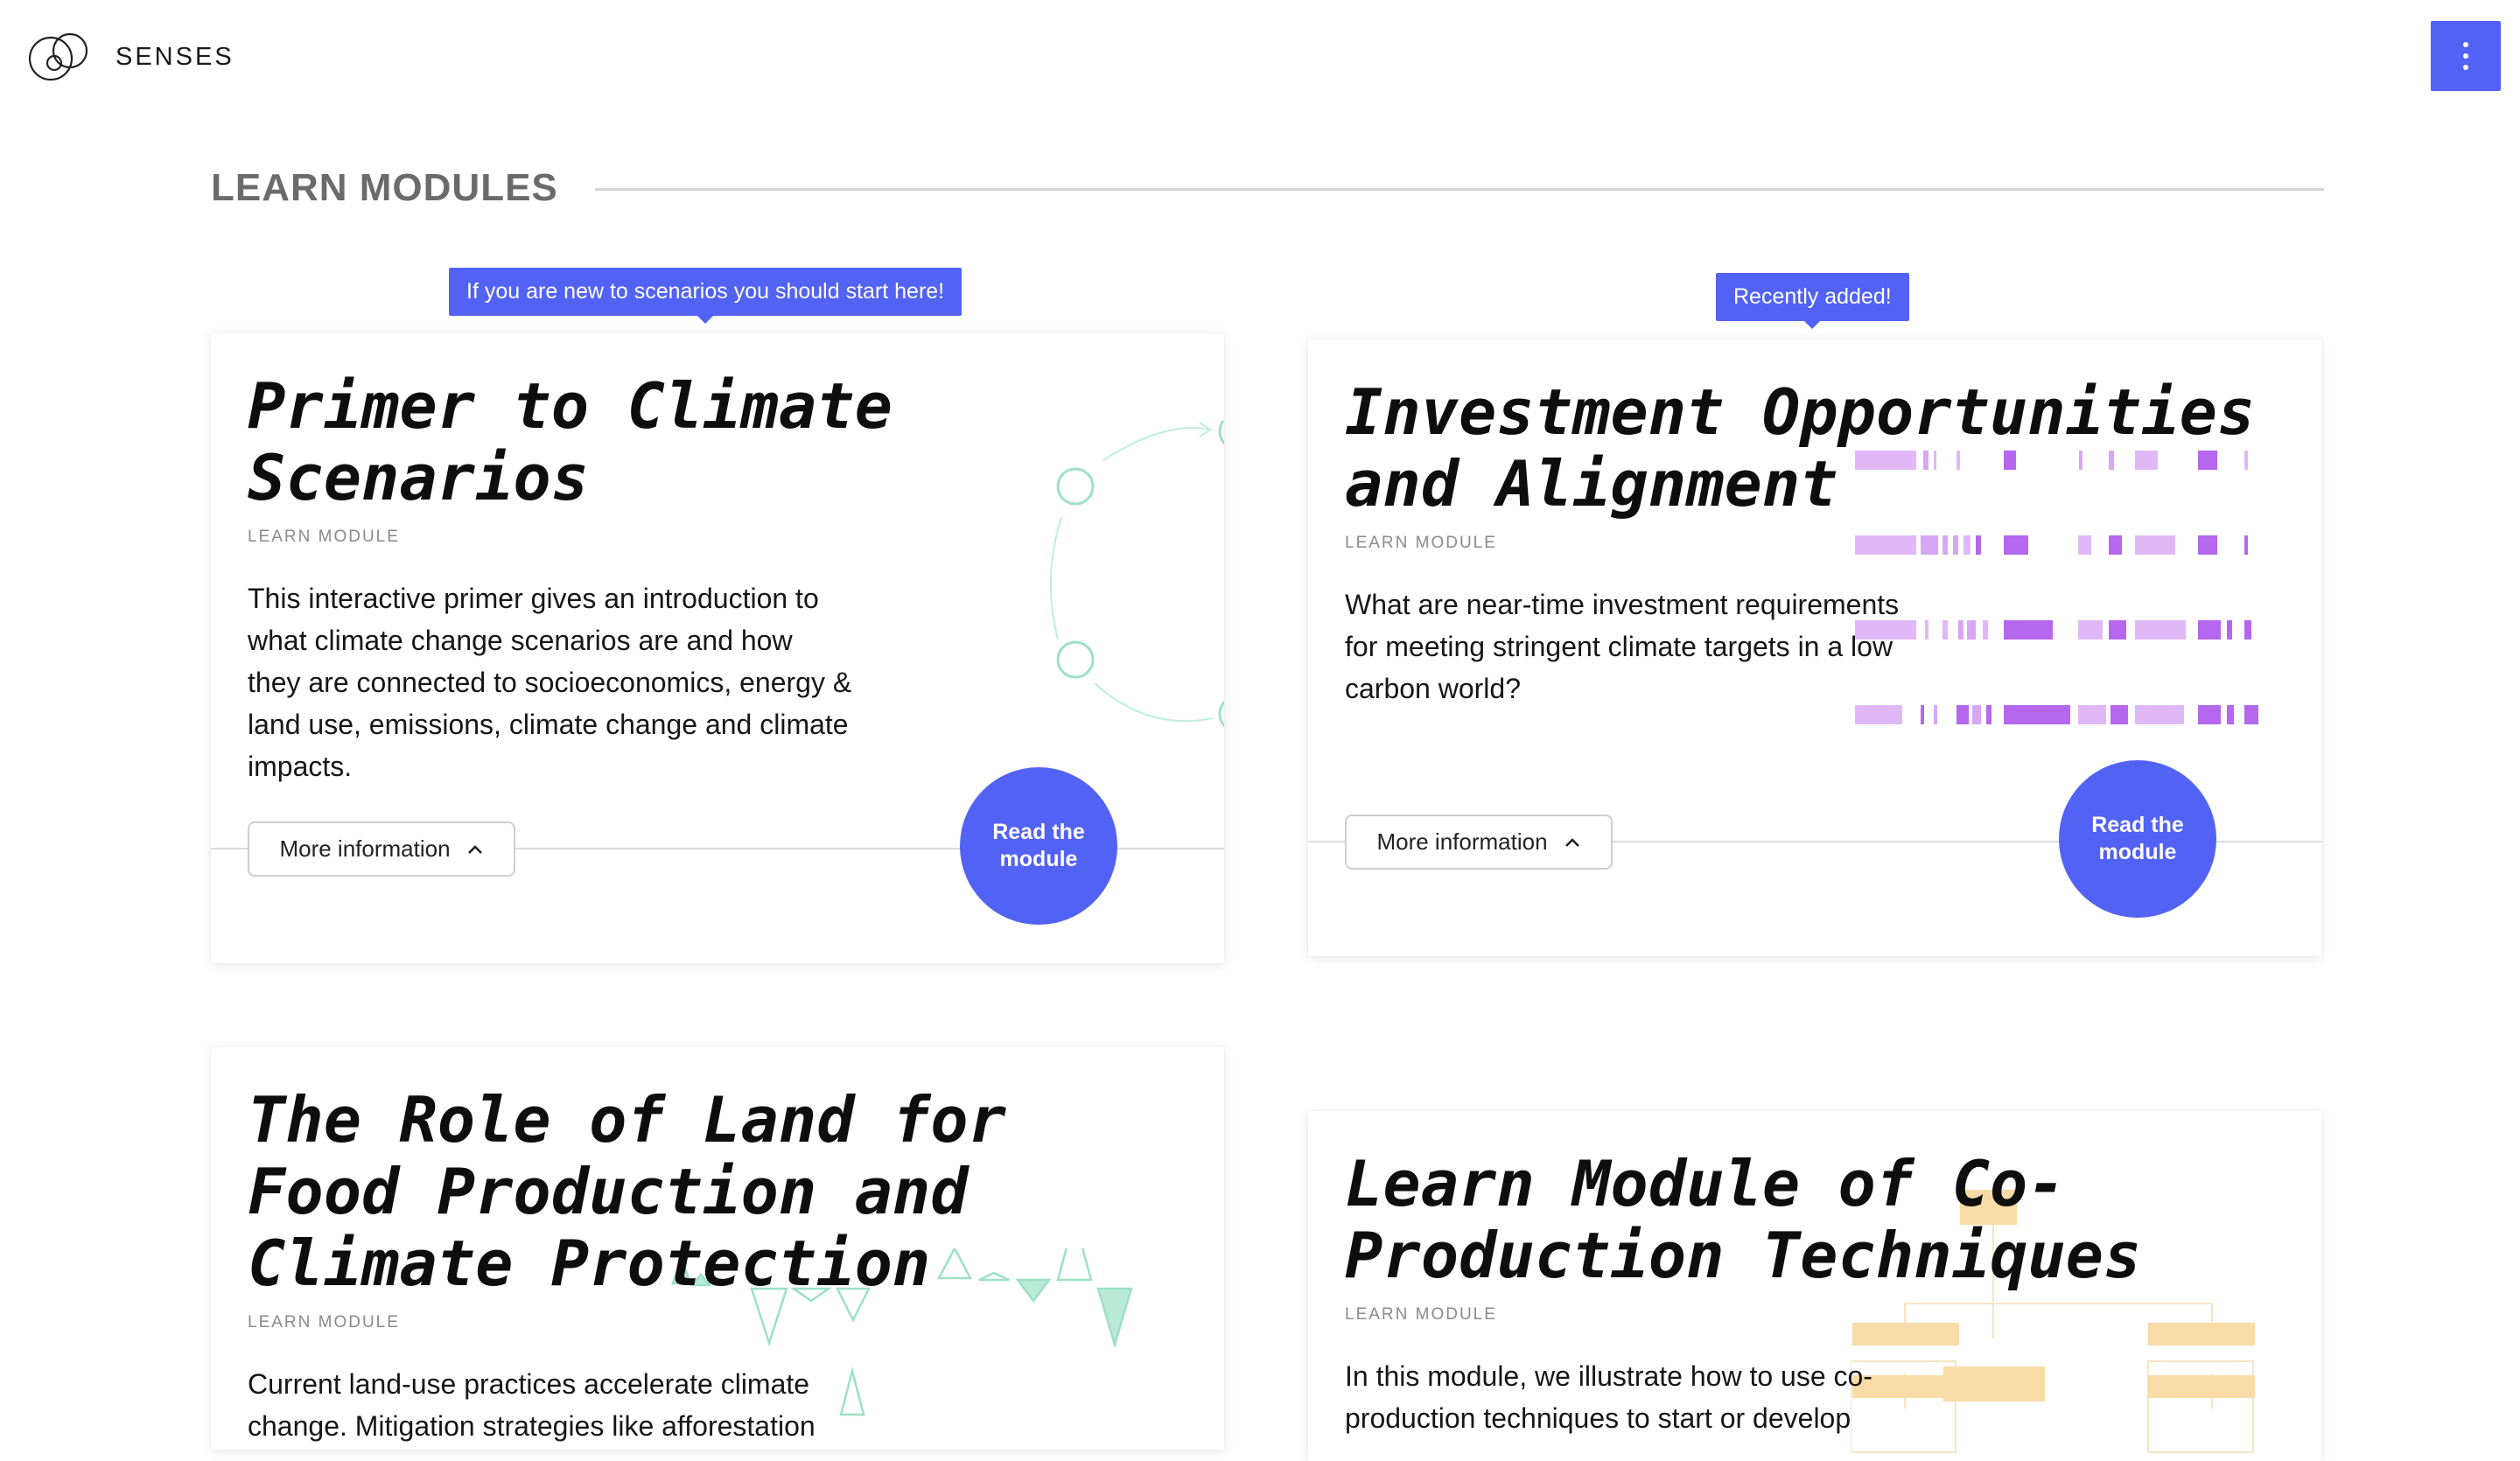  Describe the element at coordinates (175, 56) in the screenshot. I see `logo-text: SENSES` at that location.